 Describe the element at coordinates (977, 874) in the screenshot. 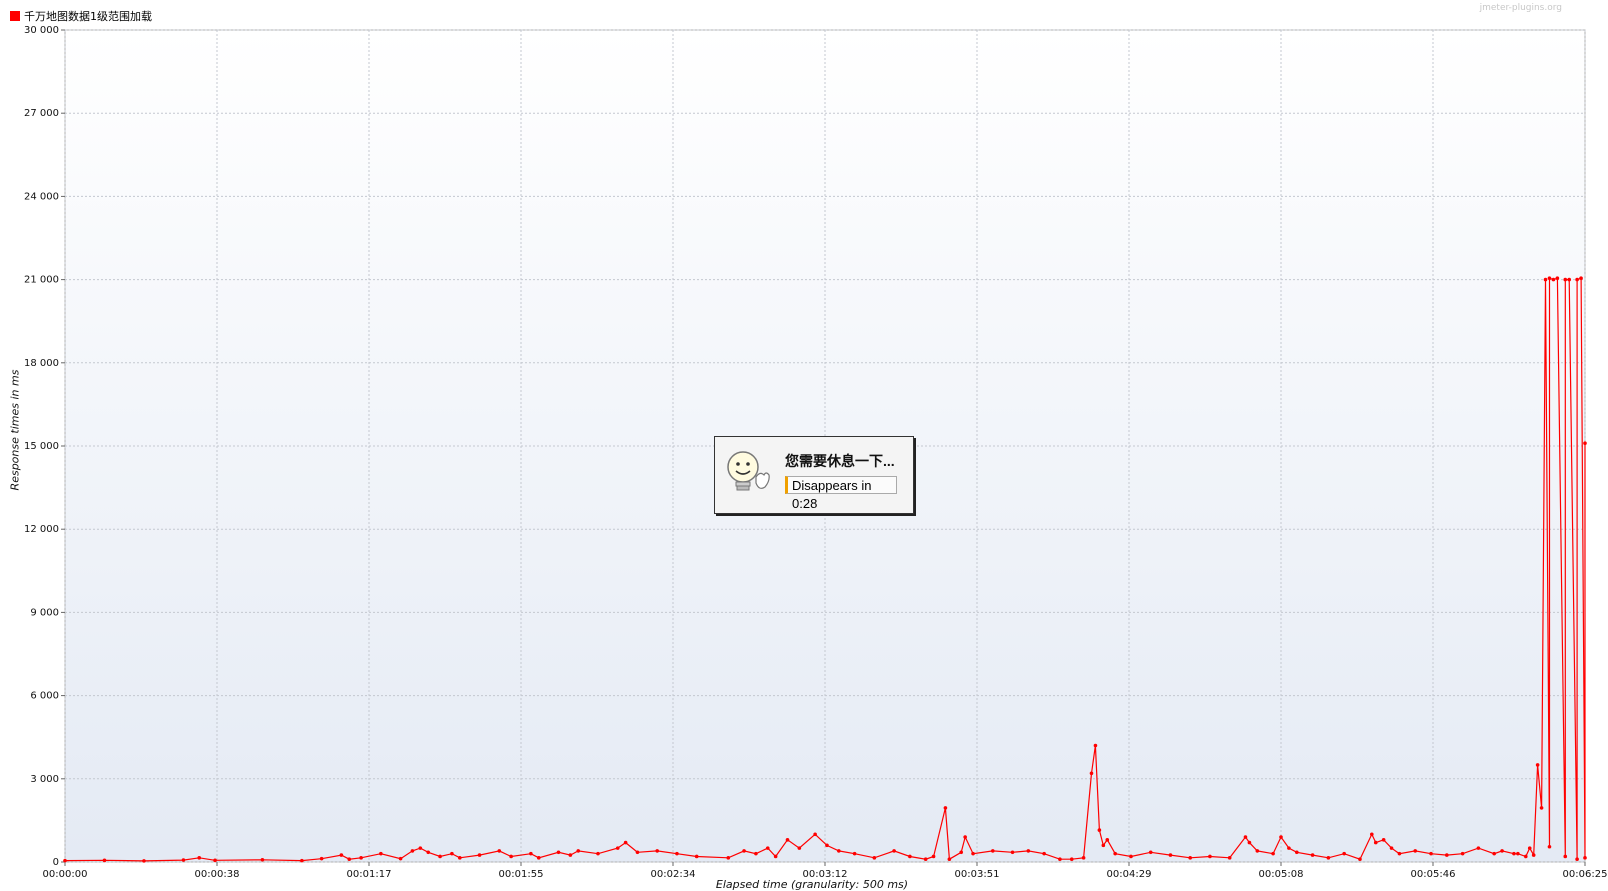

I see `x-tick-label: 00:03:51` at that location.